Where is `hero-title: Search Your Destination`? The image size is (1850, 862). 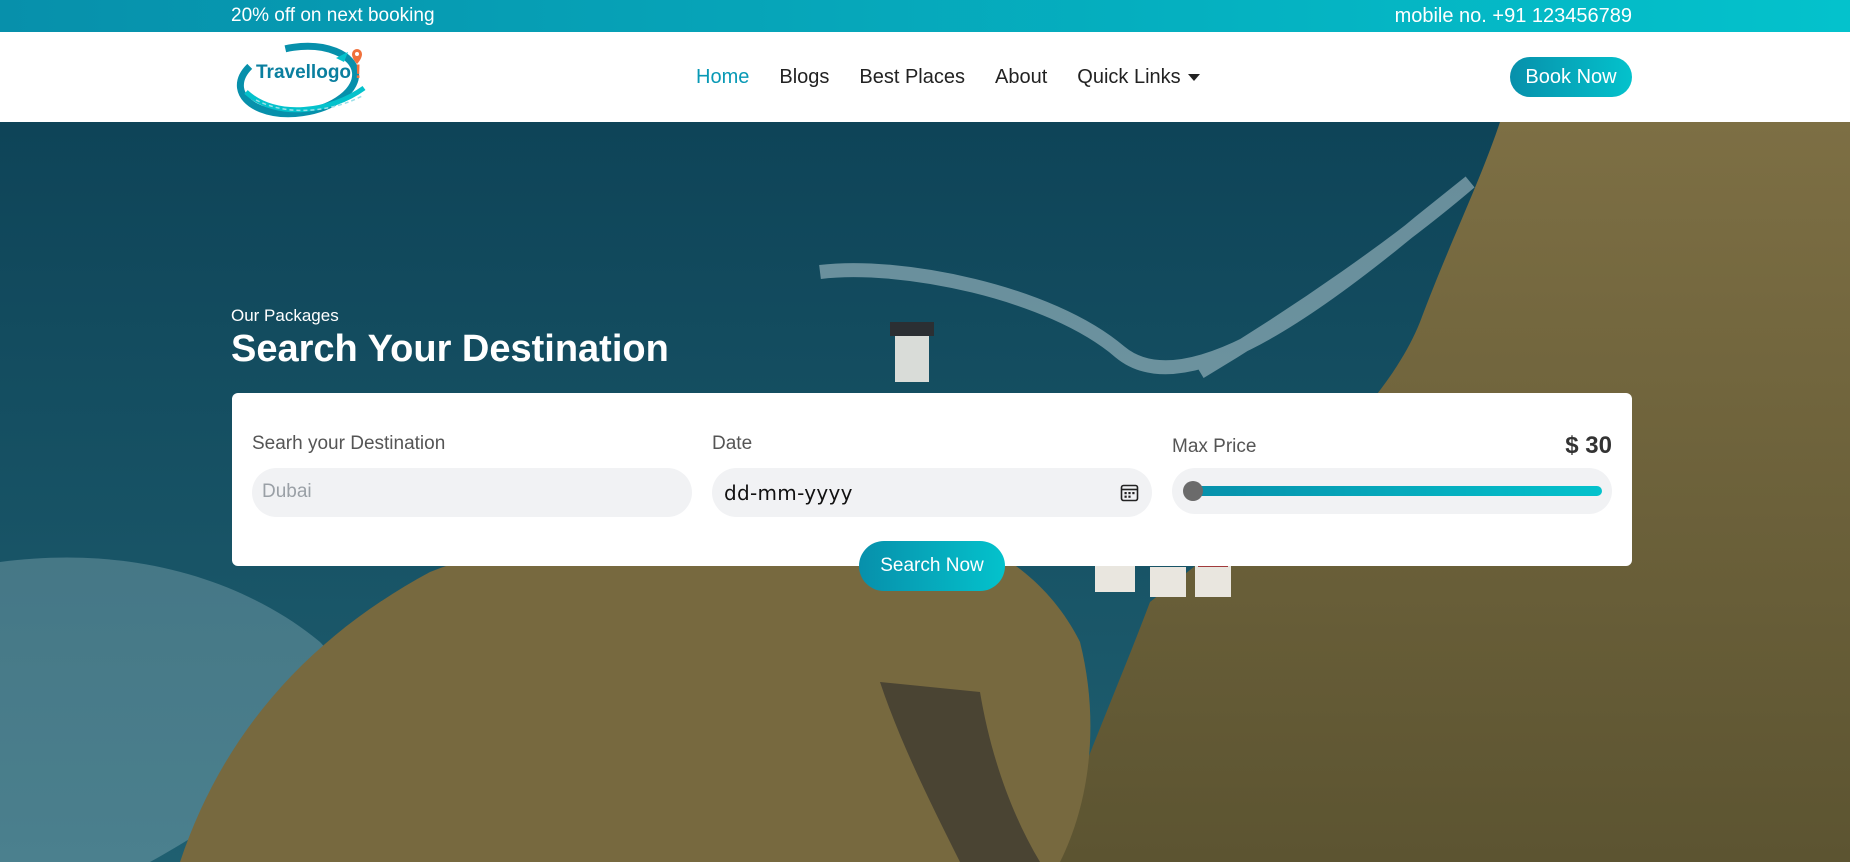 hero-title: Search Your Destination is located at coordinates (450, 349).